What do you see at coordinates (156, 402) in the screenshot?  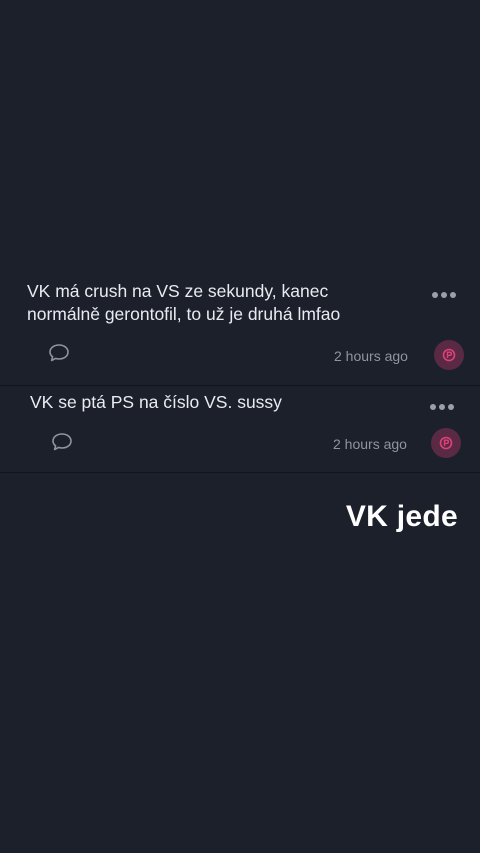 I see `post-text: VK se ptá PS na číslo VS. sussy` at bounding box center [156, 402].